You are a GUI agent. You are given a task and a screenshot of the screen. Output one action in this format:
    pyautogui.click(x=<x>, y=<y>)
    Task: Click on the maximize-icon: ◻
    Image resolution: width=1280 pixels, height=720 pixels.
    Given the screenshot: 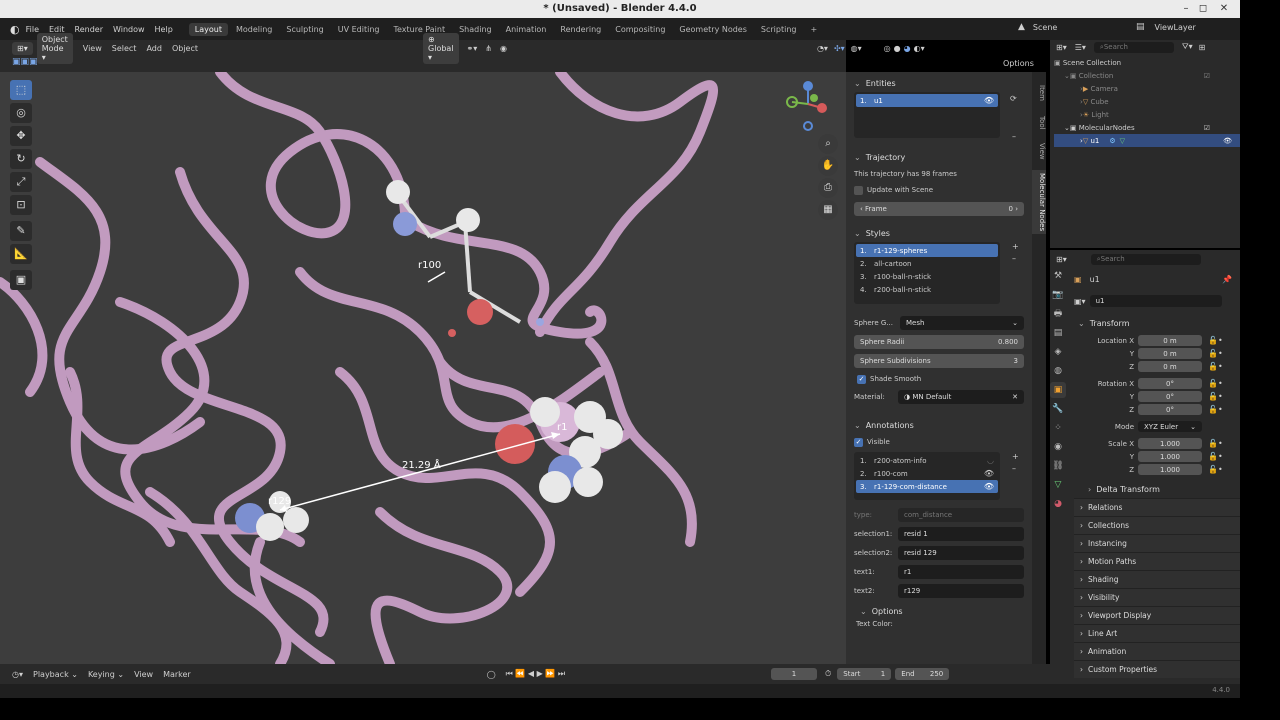 What is the action you would take?
    pyautogui.click(x=1203, y=9)
    